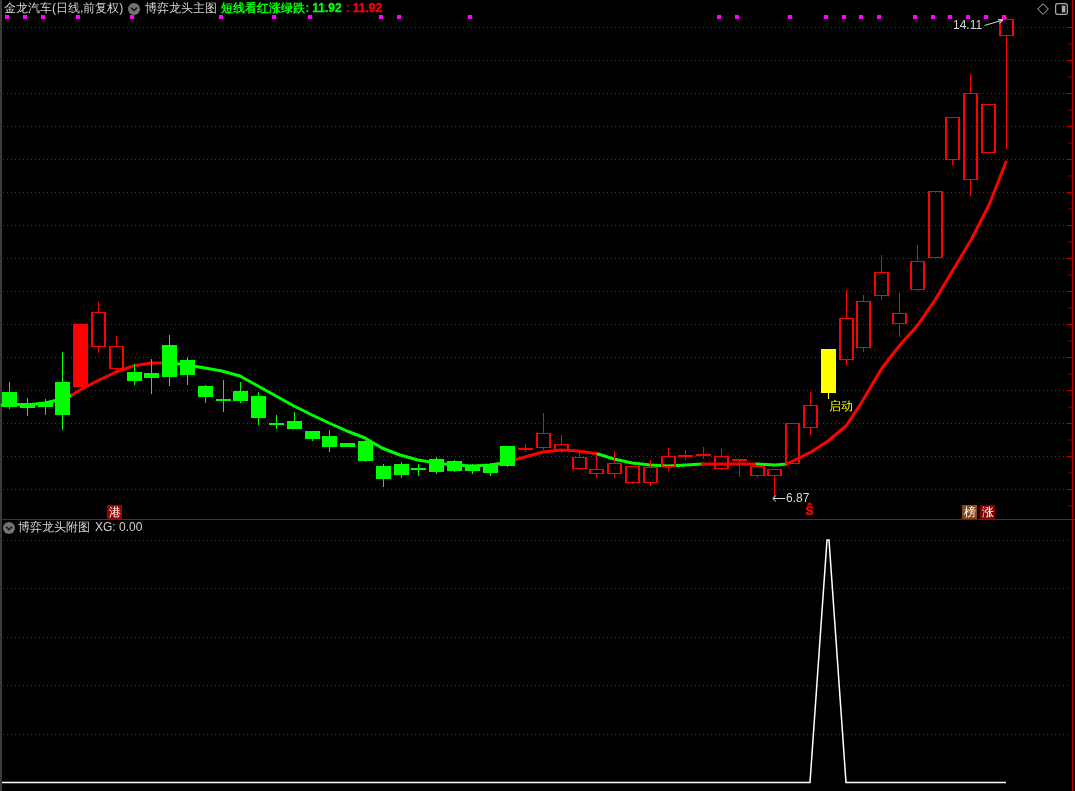 Image resolution: width=1075 pixels, height=791 pixels. I want to click on panel-icon, so click(1061, 9).